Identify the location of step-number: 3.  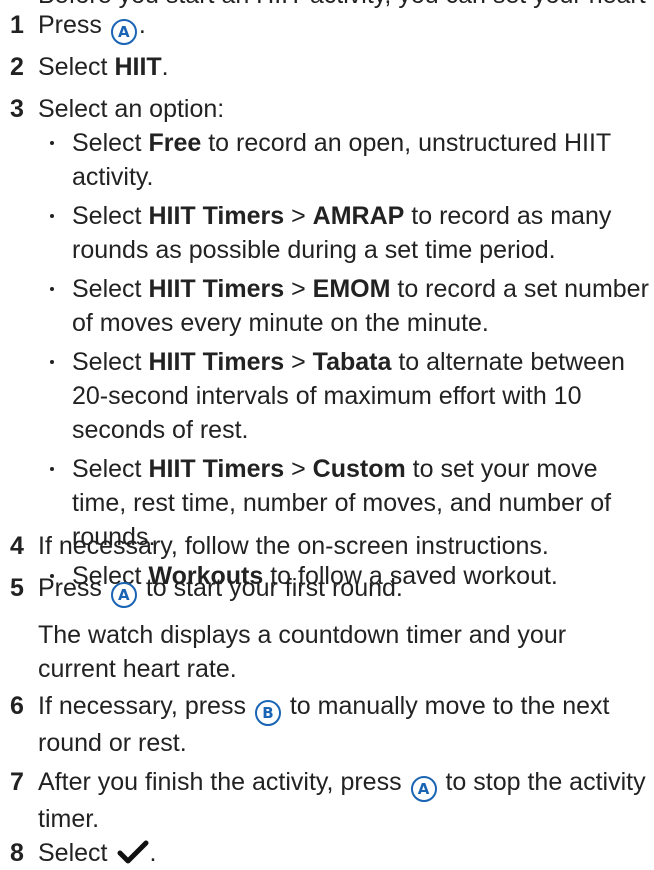
(17, 109).